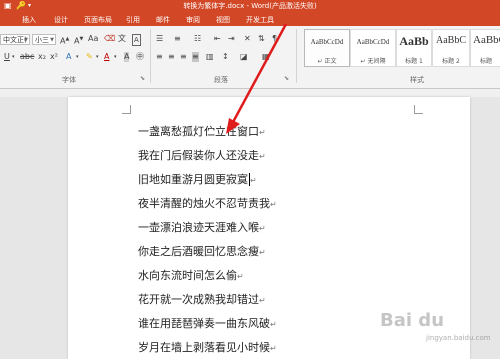 The height and width of the screenshot is (359, 500). Describe the element at coordinates (257, 78) in the screenshot. I see `annotation-arrow` at that location.